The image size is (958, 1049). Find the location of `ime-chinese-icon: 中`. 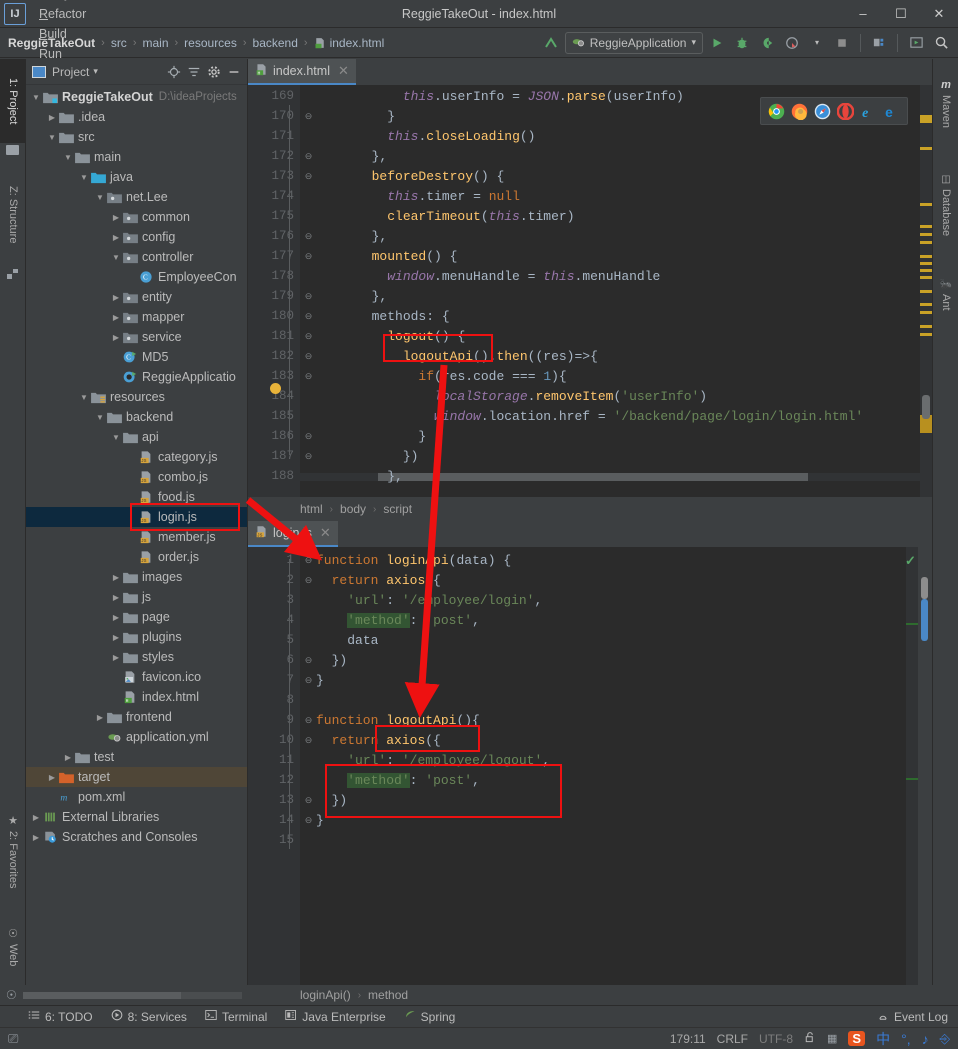

ime-chinese-icon: 中 is located at coordinates (883, 1039).